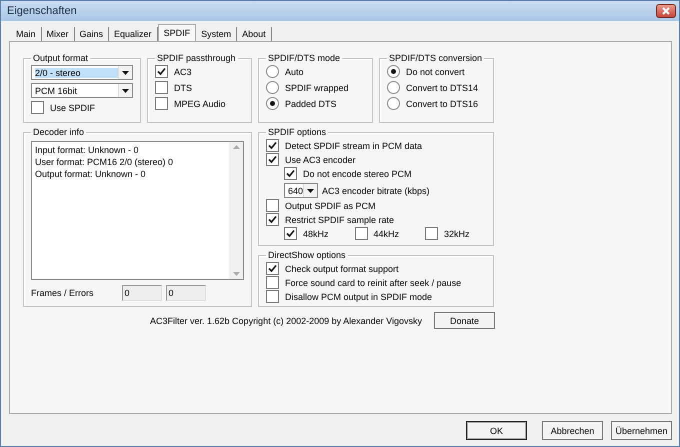 Image resolution: width=680 pixels, height=447 pixels. What do you see at coordinates (353, 145) in the screenshot?
I see `checkbox-label: Detect SPDIF stream in PCM data` at bounding box center [353, 145].